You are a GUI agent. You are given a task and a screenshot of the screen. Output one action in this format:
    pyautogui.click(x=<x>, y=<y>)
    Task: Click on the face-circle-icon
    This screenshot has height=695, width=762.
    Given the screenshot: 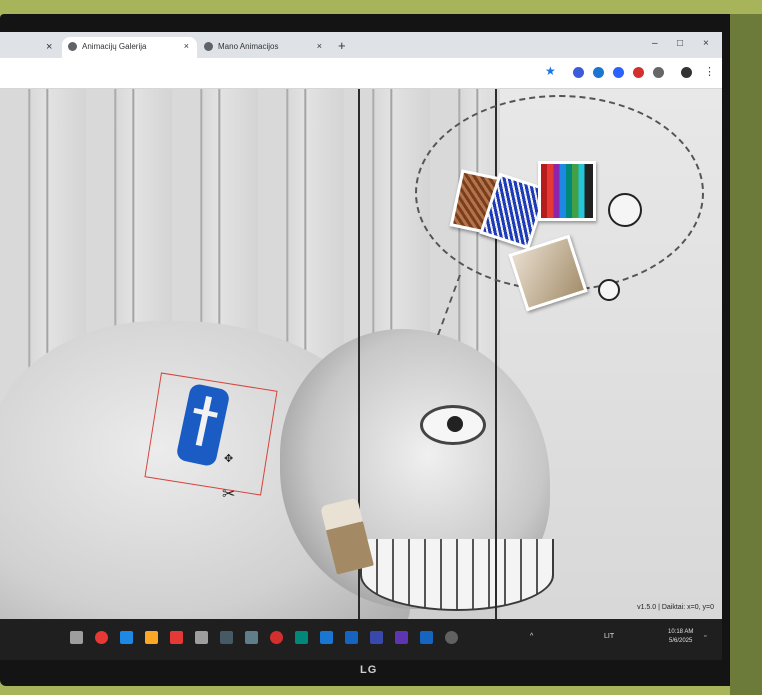 What is the action you would take?
    pyautogui.click(x=625, y=210)
    